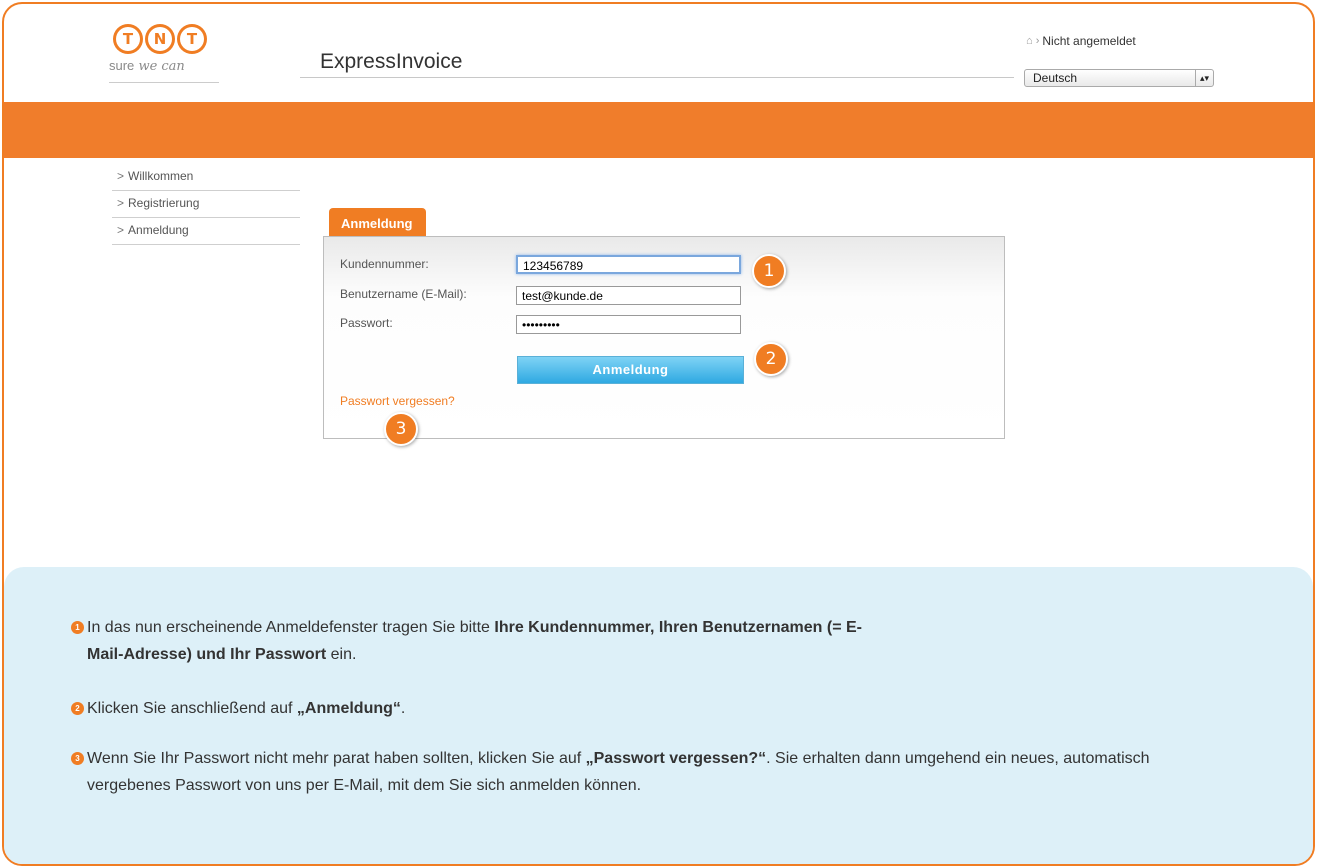  What do you see at coordinates (206, 177) in the screenshot?
I see `sidebar-item-willkommen: > Willkommen` at bounding box center [206, 177].